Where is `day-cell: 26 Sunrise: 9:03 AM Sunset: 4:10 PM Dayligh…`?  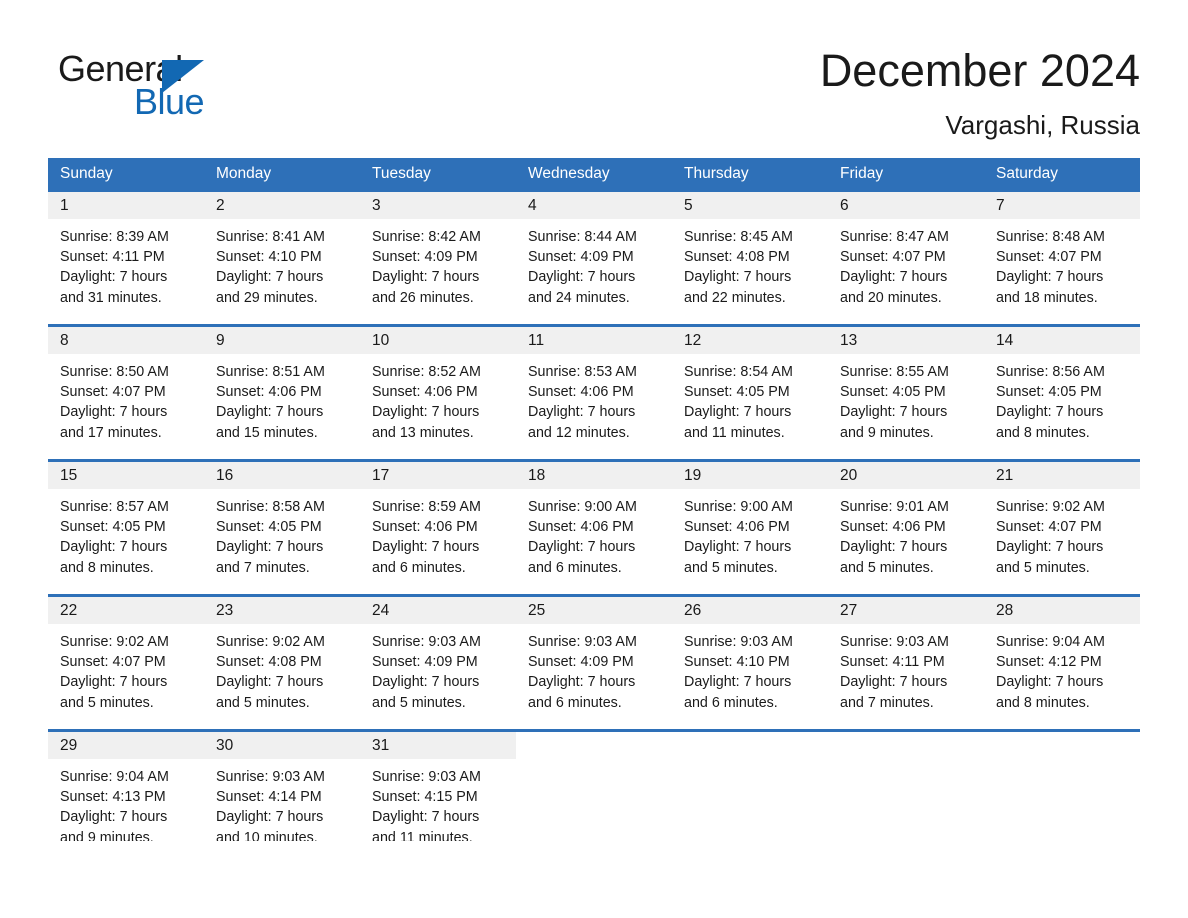 day-cell: 26 Sunrise: 9:03 AM Sunset: 4:10 PM Dayligh… is located at coordinates (750, 663).